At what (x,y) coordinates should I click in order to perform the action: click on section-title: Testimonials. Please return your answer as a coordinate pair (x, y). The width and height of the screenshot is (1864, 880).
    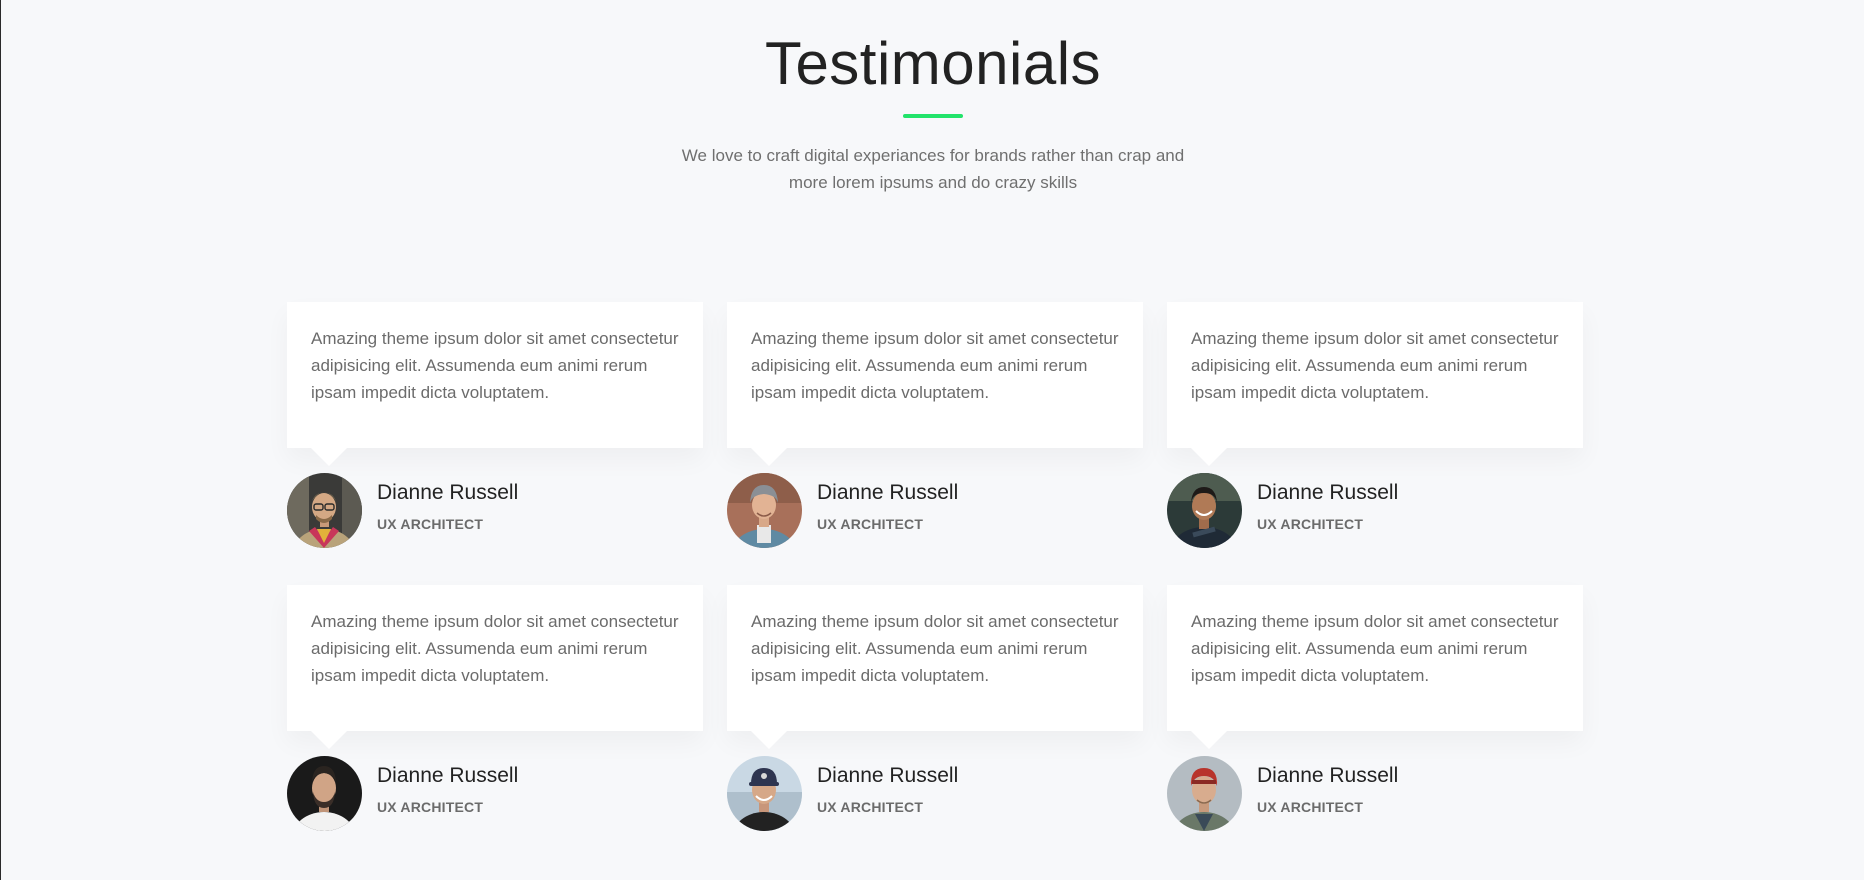
    Looking at the image, I should click on (933, 63).